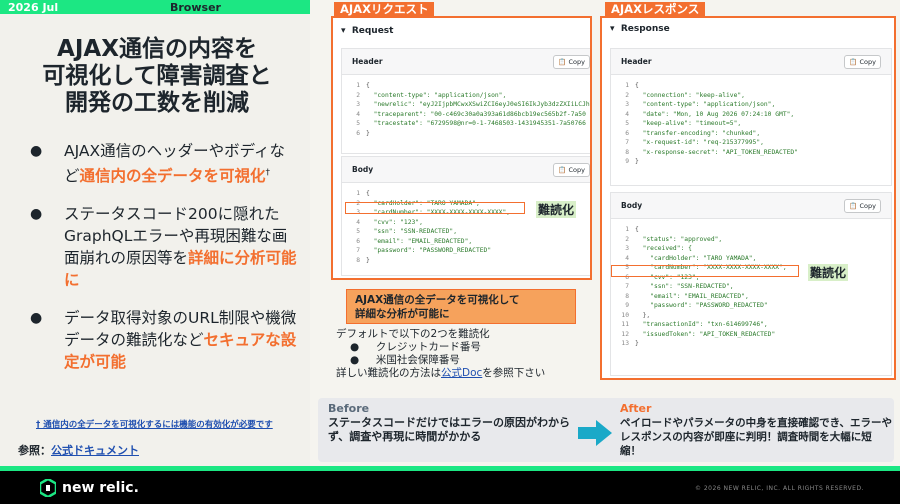 The height and width of the screenshot is (504, 900). What do you see at coordinates (100, 488) in the screenshot?
I see `logo-text: new relic.` at bounding box center [100, 488].